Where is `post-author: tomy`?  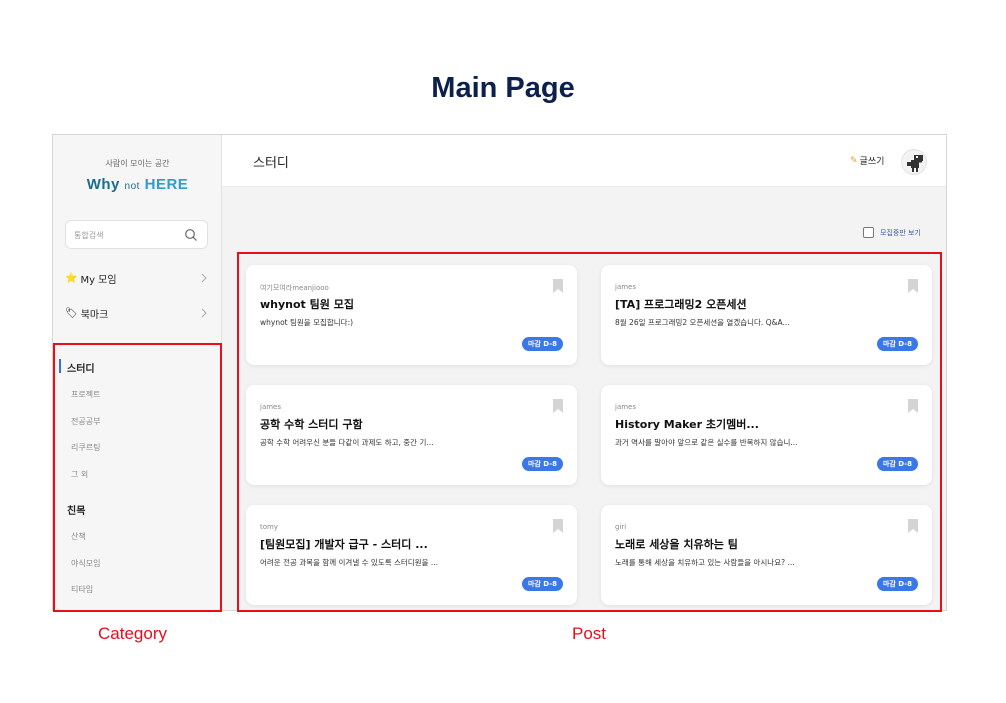 post-author: tomy is located at coordinates (269, 527).